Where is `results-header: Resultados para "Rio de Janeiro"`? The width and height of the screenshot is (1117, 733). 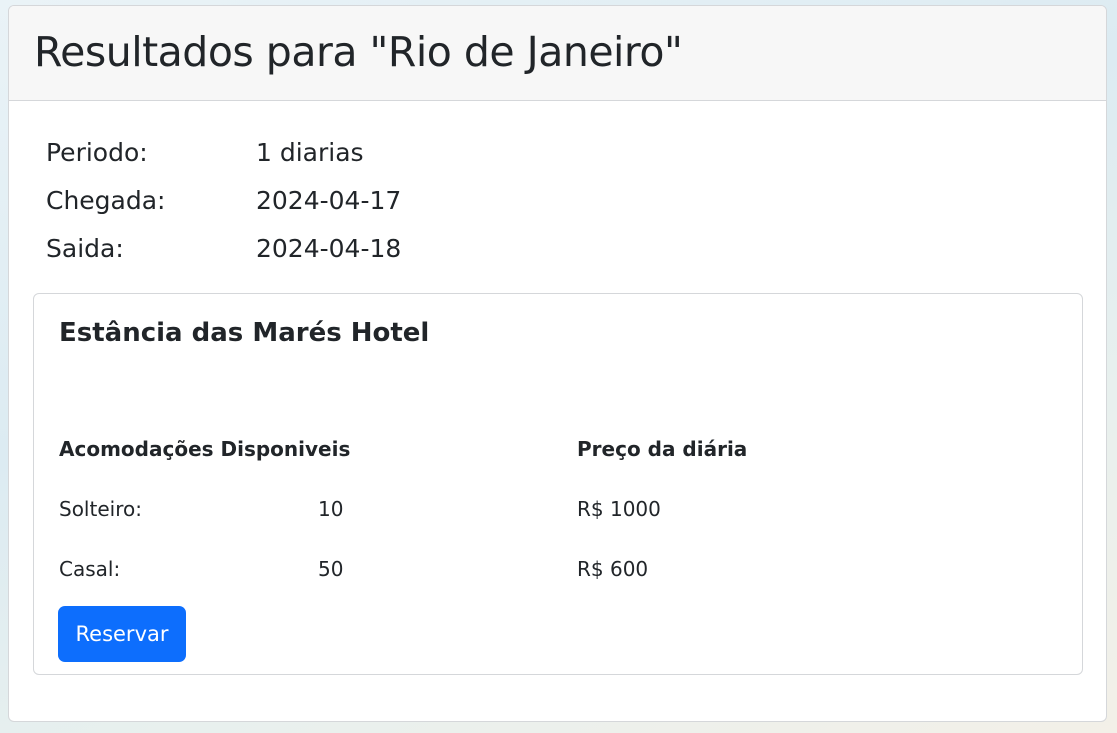 results-header: Resultados para "Rio de Janeiro" is located at coordinates (557, 53).